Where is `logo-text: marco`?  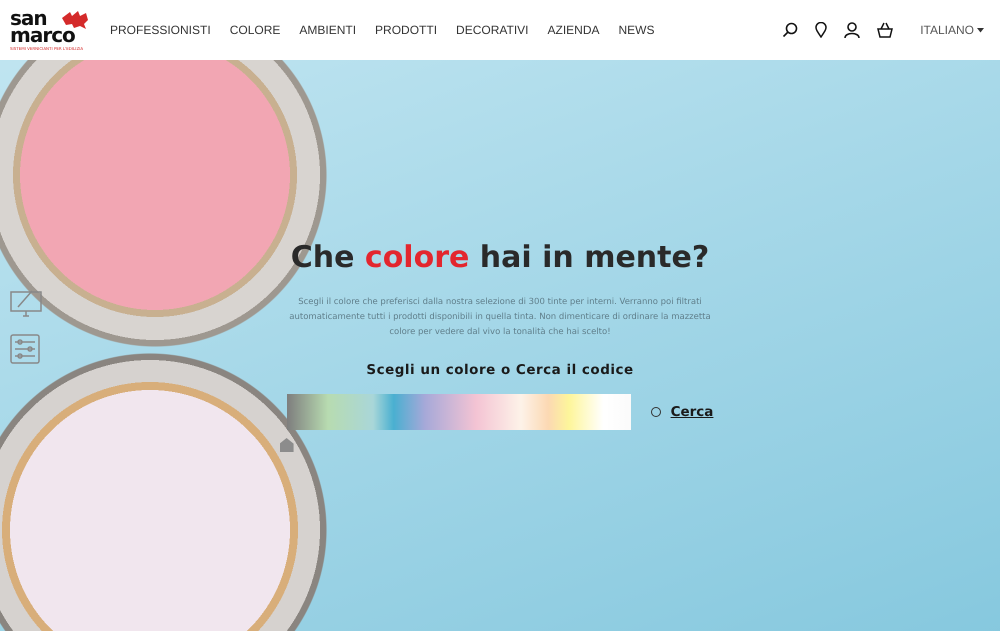
logo-text: marco is located at coordinates (42, 35).